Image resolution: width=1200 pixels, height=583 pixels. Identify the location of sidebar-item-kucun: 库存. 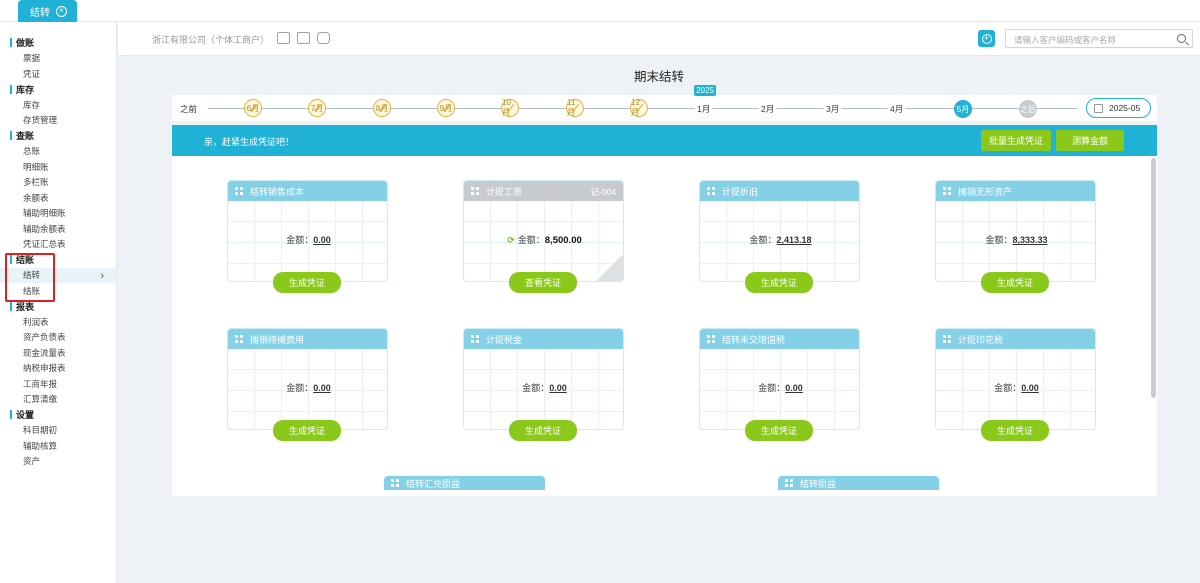
(58, 105).